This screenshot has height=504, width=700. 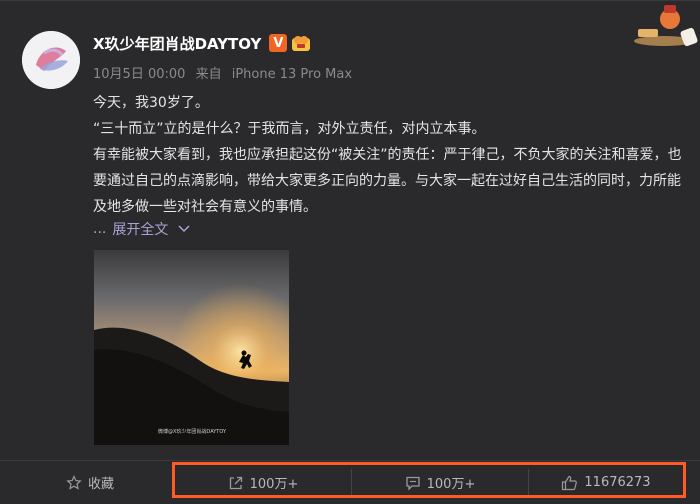 What do you see at coordinates (177, 43) in the screenshot?
I see `author-name: X玖少年团肖战DAYTOY` at bounding box center [177, 43].